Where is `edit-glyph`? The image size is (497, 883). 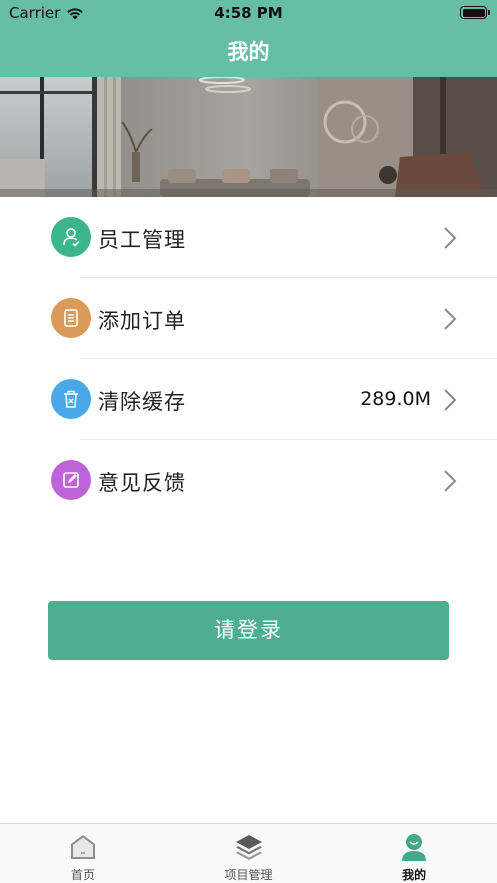
edit-glyph is located at coordinates (71, 480).